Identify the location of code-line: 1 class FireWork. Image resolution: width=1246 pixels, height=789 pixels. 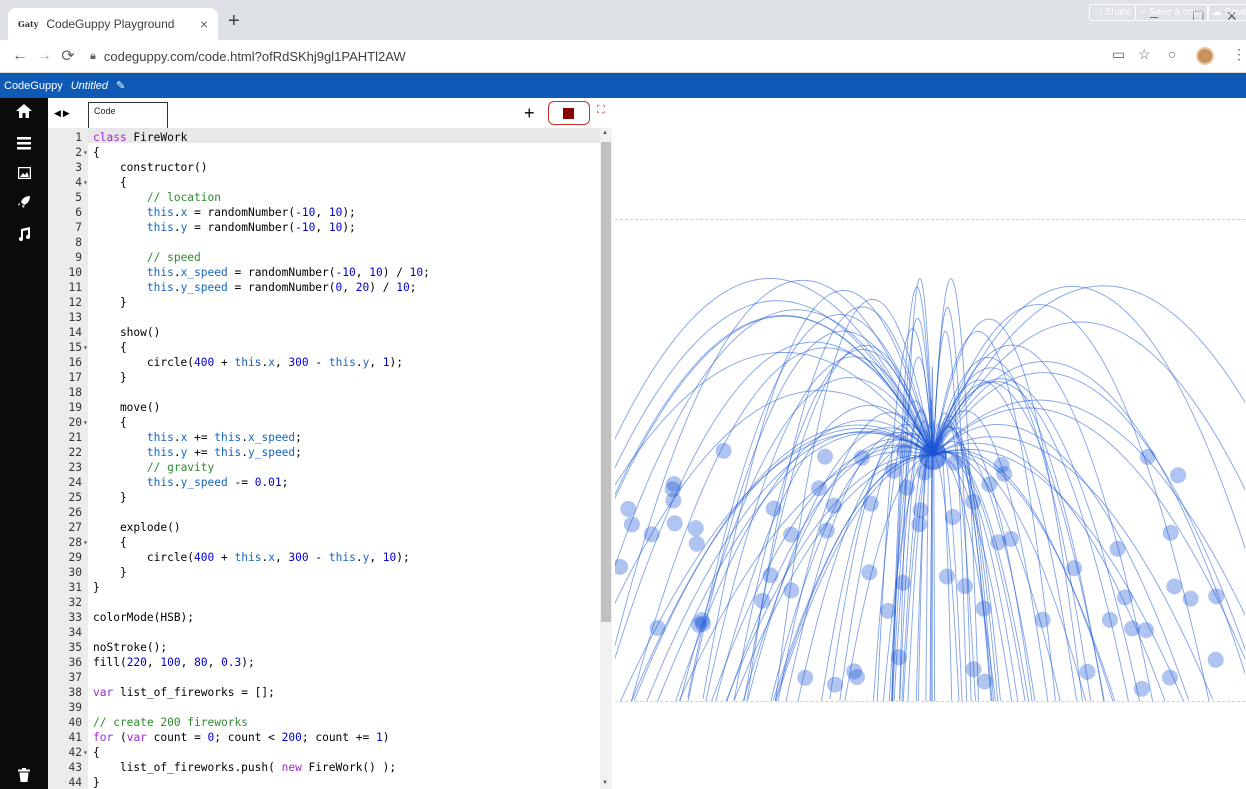
(324, 137).